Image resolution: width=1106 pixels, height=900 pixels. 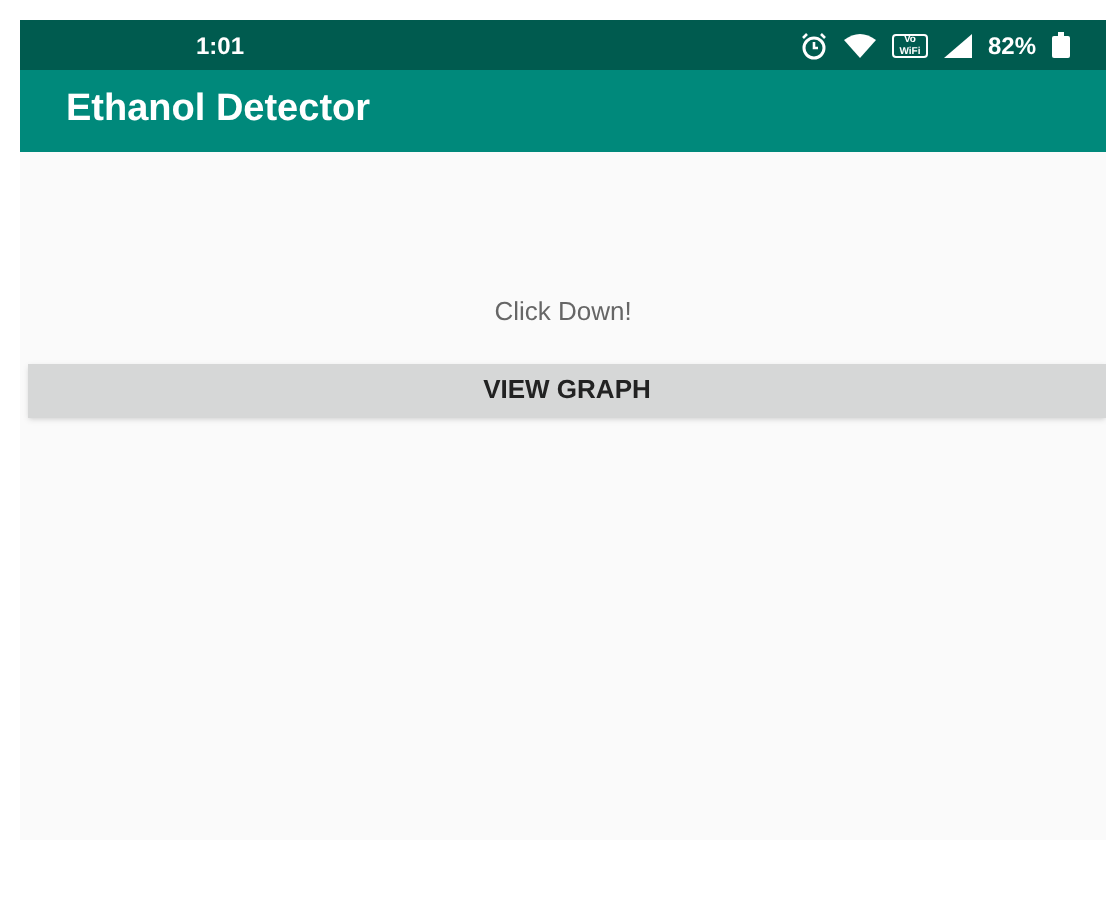 I want to click on status-message: Click Down!, so click(x=563, y=312).